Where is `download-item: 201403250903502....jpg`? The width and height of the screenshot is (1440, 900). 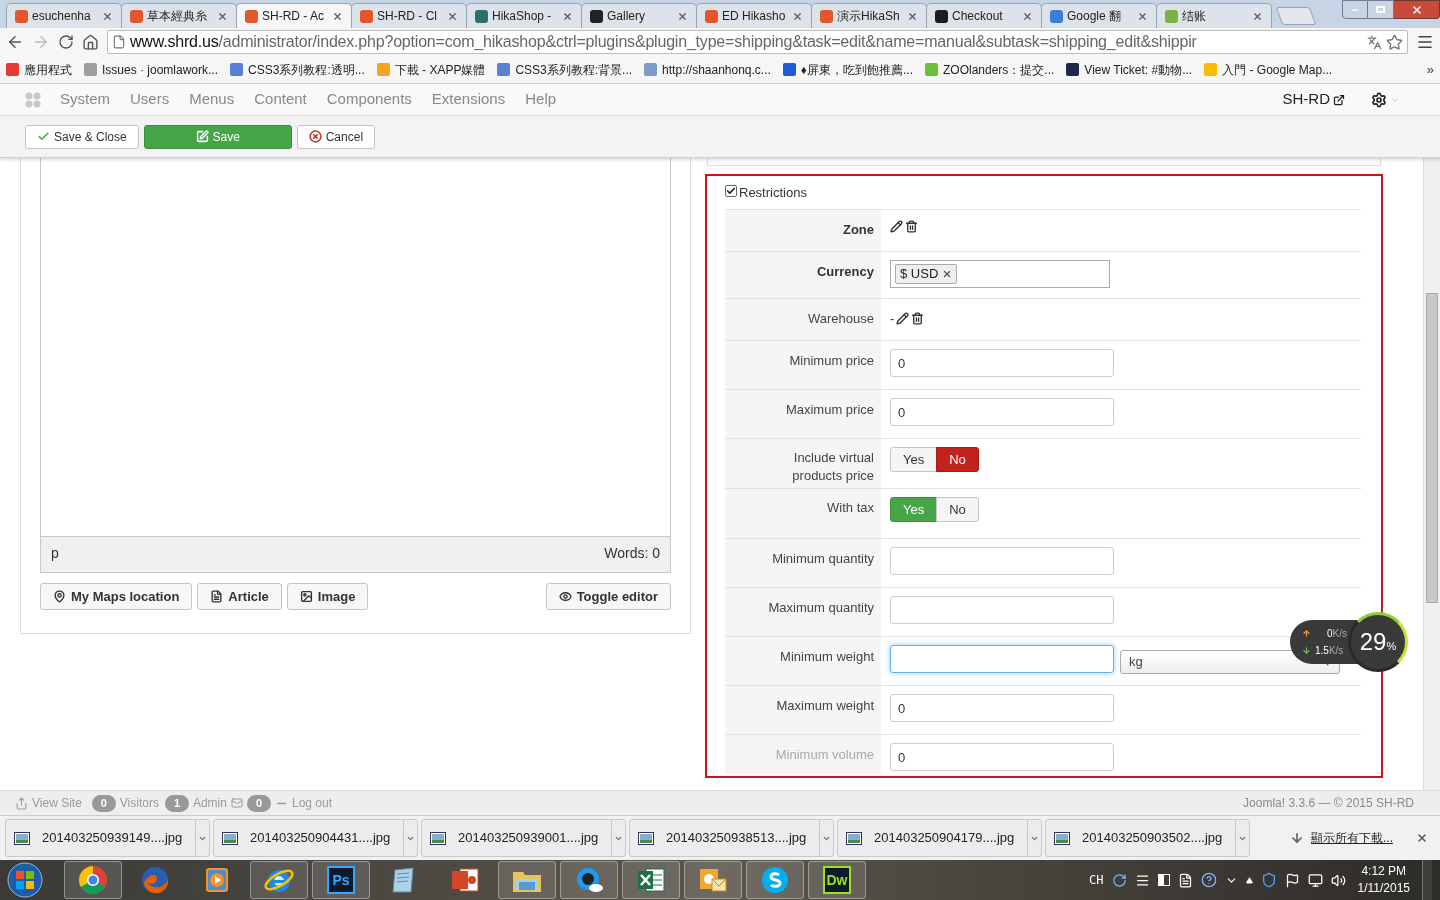
download-item: 201403250903502....jpg is located at coordinates (1147, 838).